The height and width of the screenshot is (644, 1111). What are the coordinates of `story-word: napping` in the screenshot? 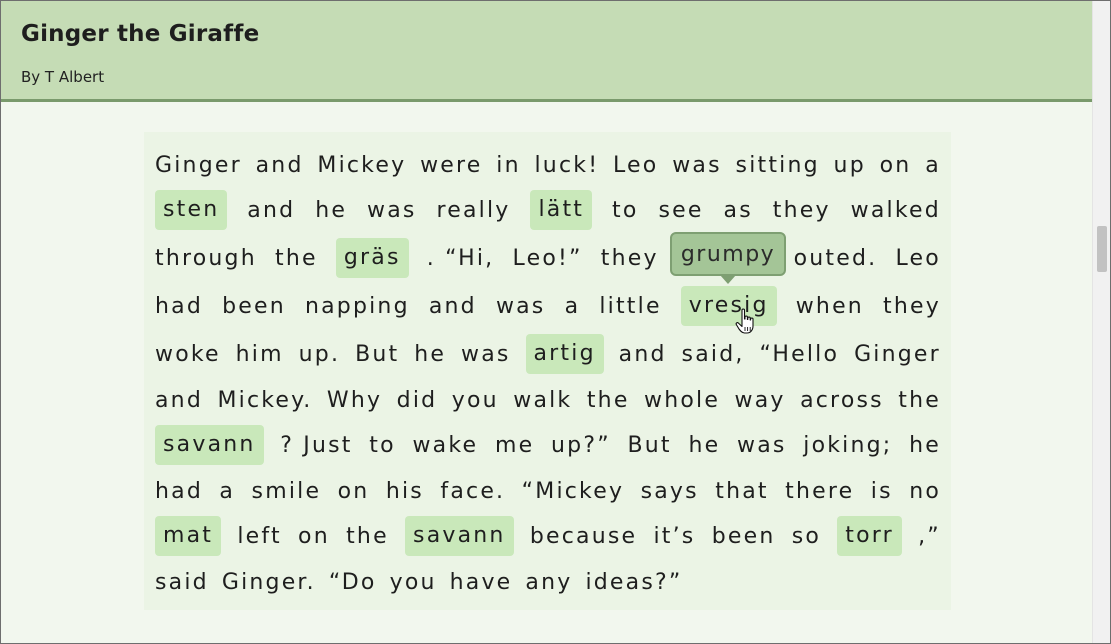 It's located at (357, 306).